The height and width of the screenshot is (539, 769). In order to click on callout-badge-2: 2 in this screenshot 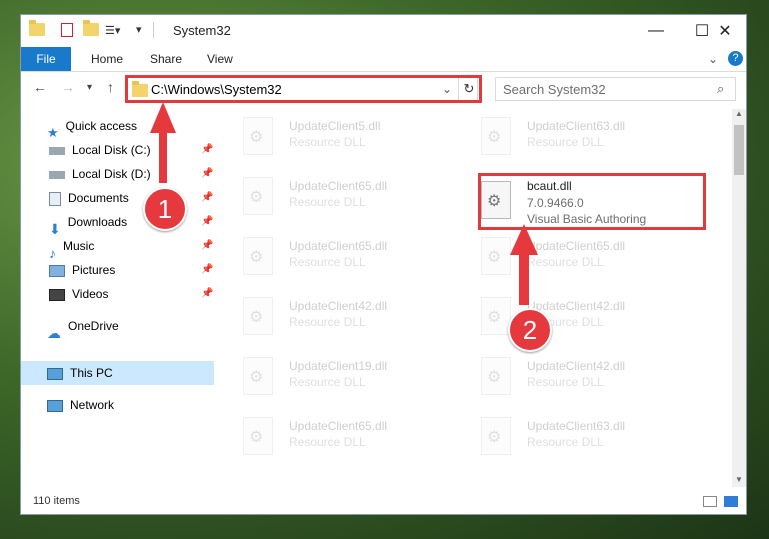, I will do `click(530, 330)`.